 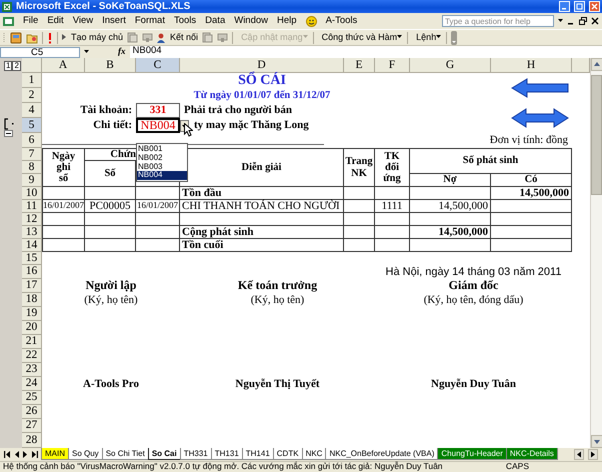 I want to click on row-header: 24, so click(x=32, y=384).